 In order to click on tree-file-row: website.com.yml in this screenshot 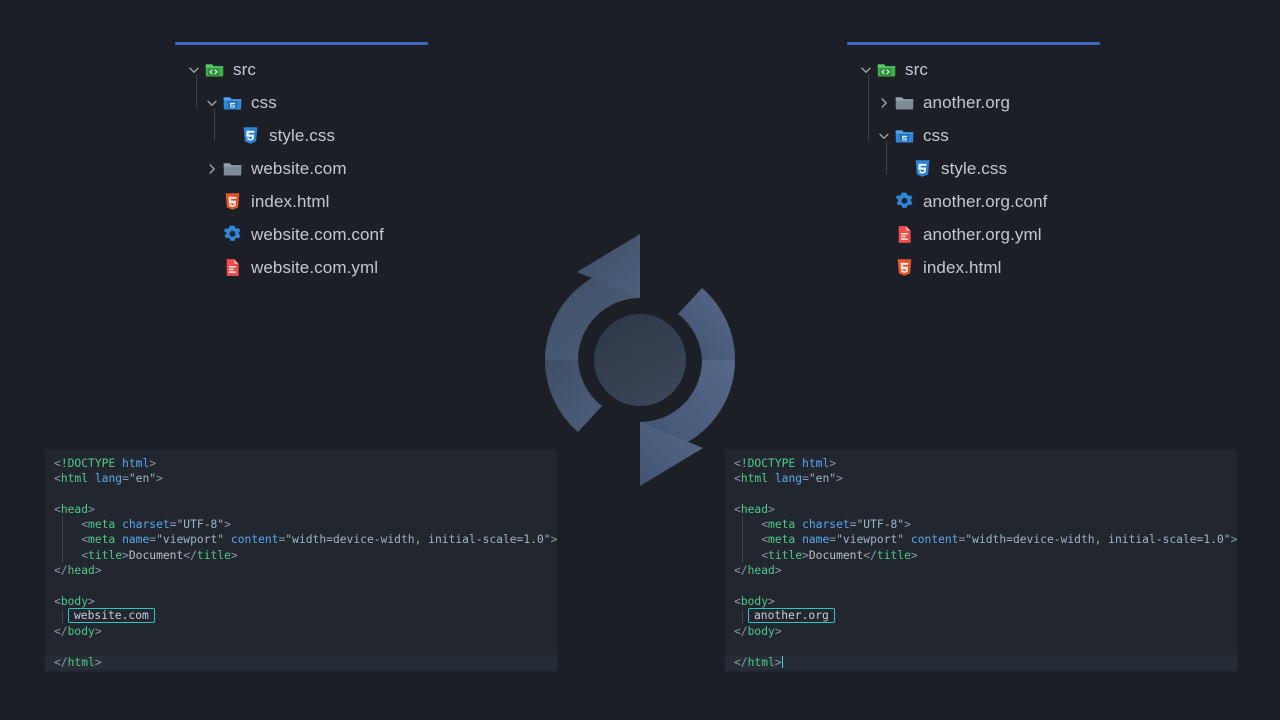, I will do `click(310, 267)`.